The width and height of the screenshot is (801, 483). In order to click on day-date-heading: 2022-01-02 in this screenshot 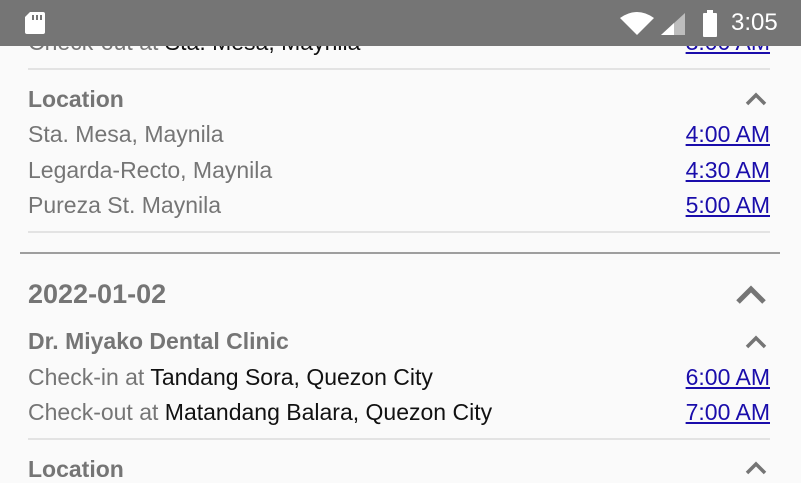, I will do `click(97, 294)`.